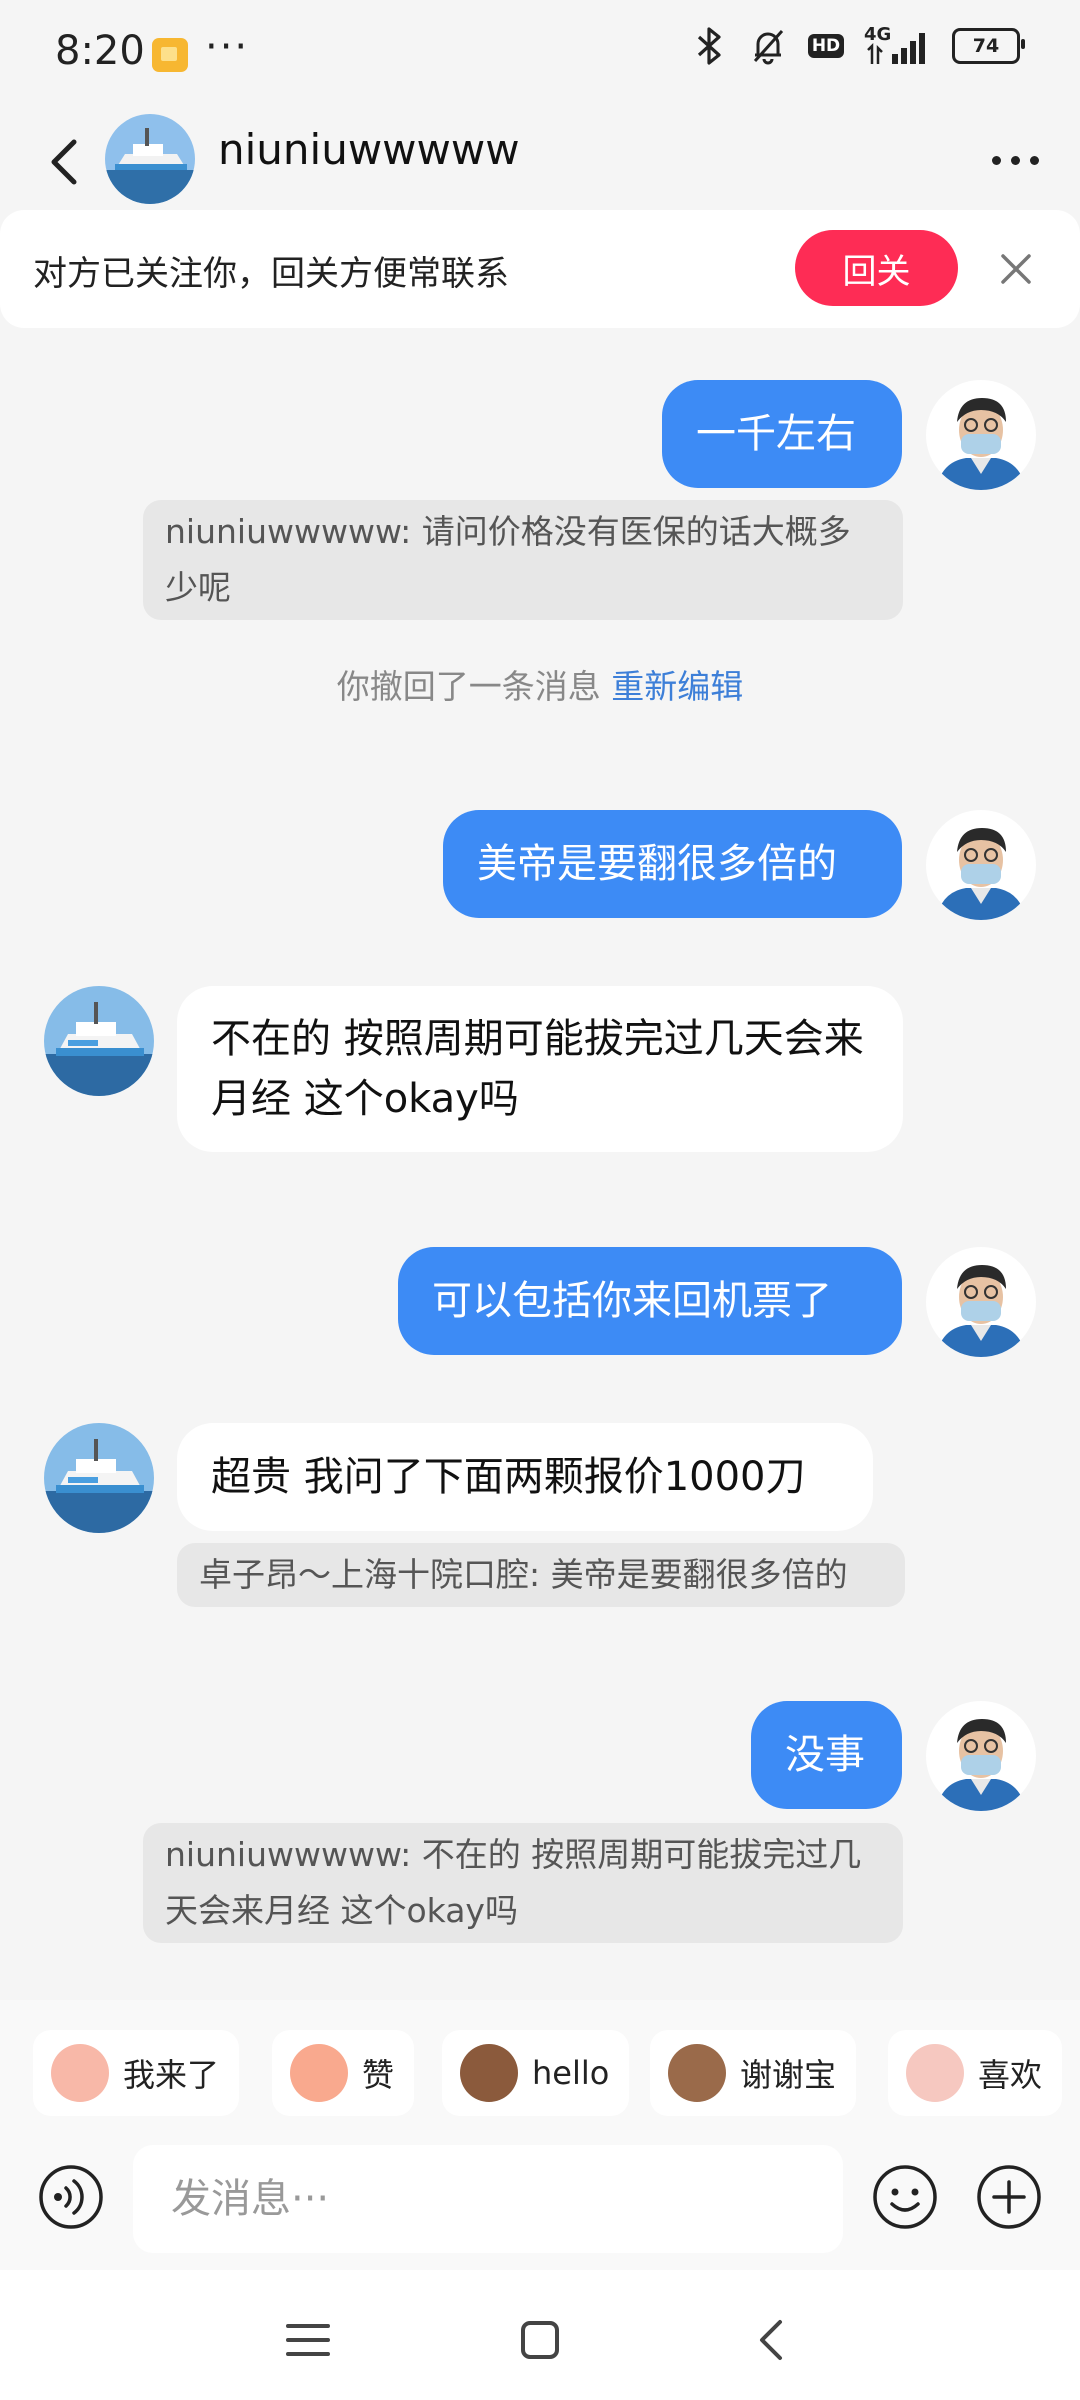  Describe the element at coordinates (319, 2073) in the screenshot. I see `thumbs-up-sticker-icon` at that location.